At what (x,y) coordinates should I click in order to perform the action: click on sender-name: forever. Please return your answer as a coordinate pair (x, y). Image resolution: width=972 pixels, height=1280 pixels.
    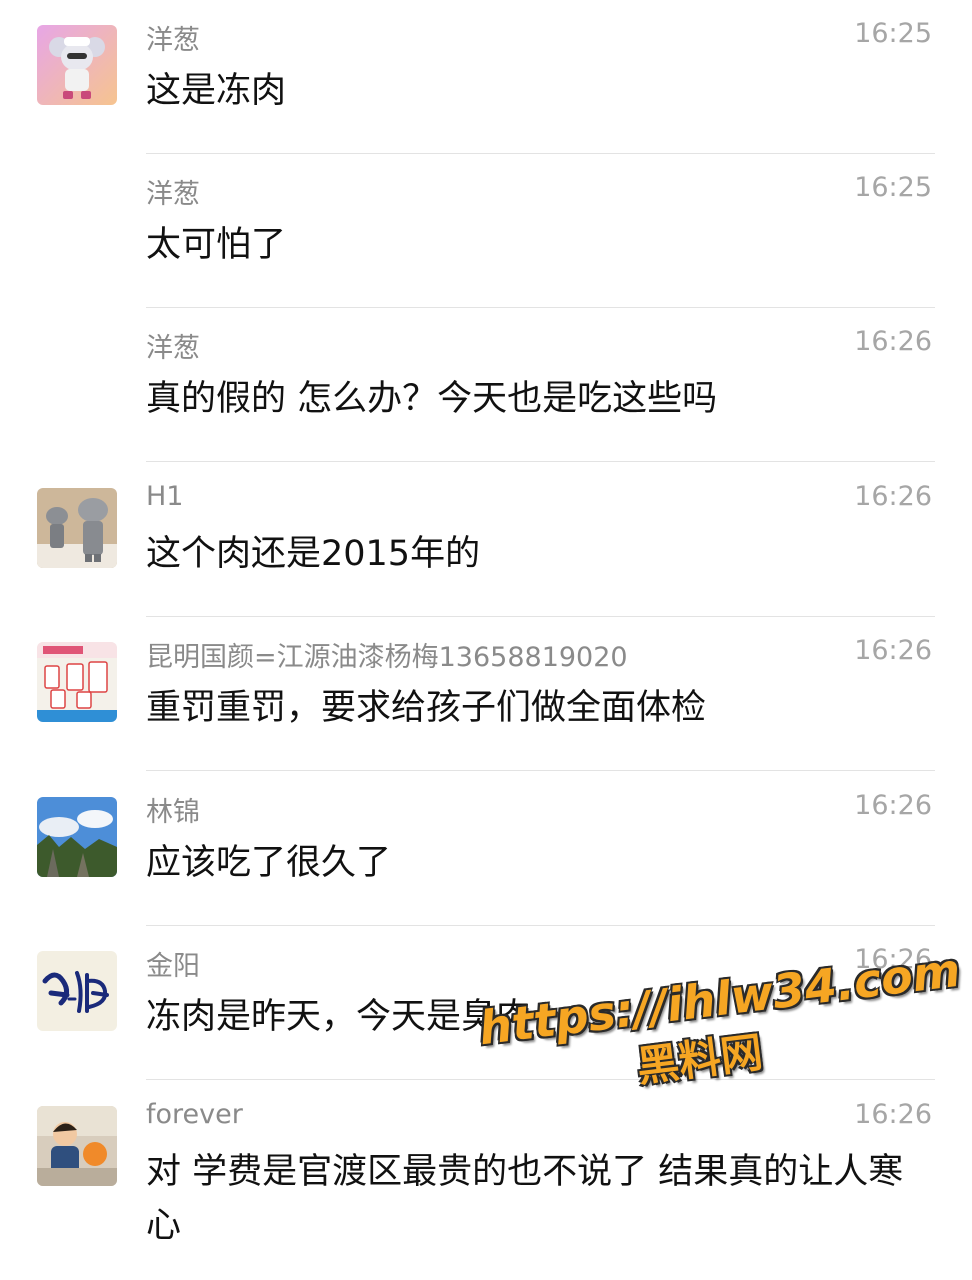
    Looking at the image, I should click on (194, 1114).